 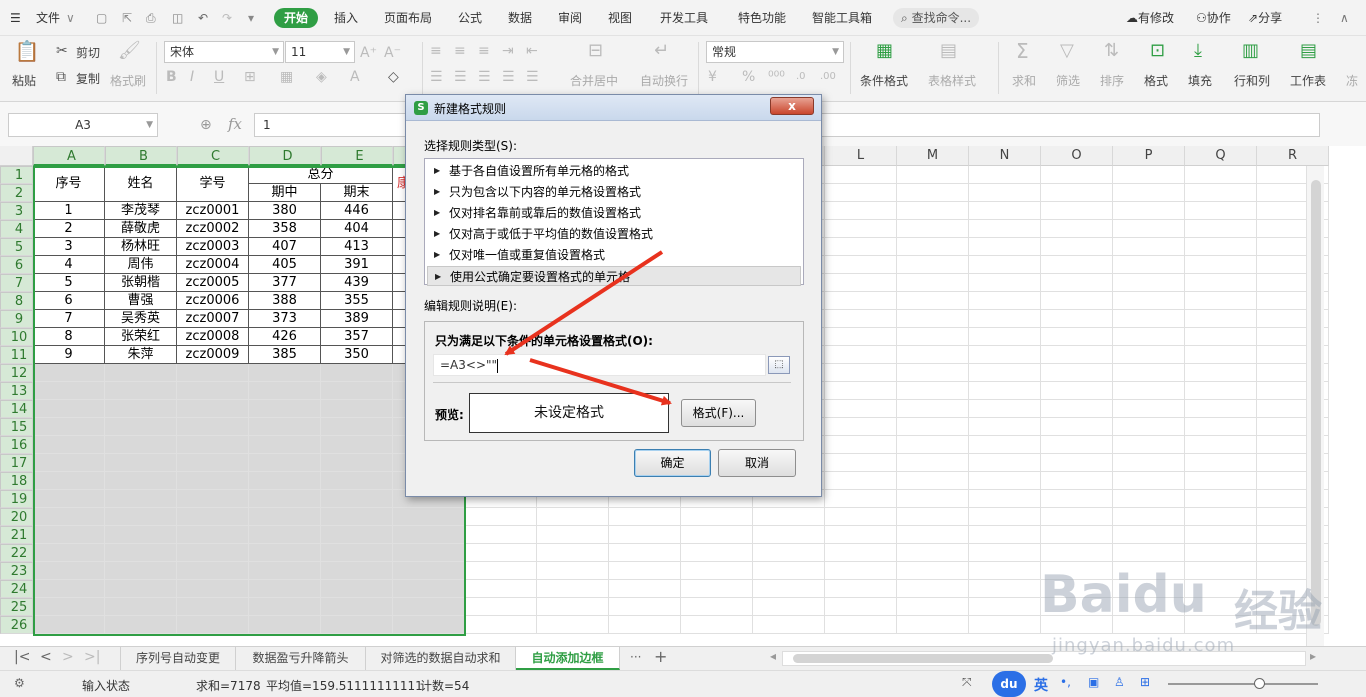 I want to click on arrow-to-formula, so click(x=584, y=303).